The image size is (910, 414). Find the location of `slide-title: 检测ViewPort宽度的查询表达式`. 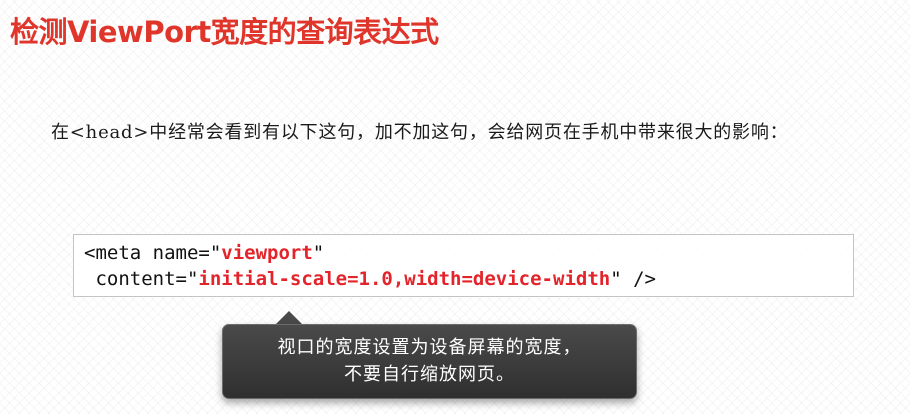

slide-title: 检测ViewPort宽度的查询表达式 is located at coordinates (224, 32).